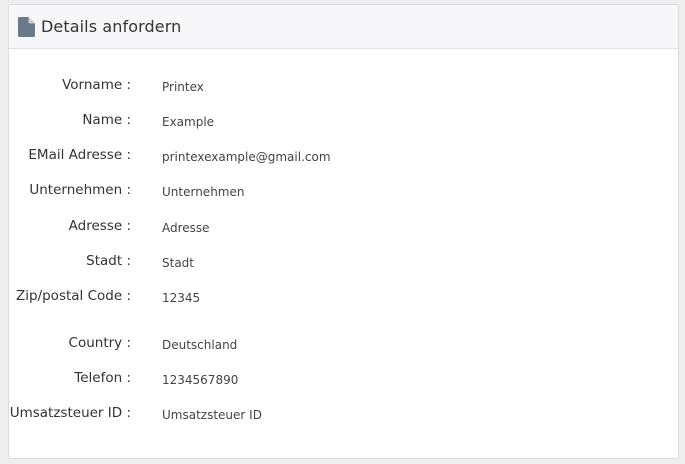 This screenshot has height=464, width=685. Describe the element at coordinates (102, 378) in the screenshot. I see `field-label: Telefon :` at that location.